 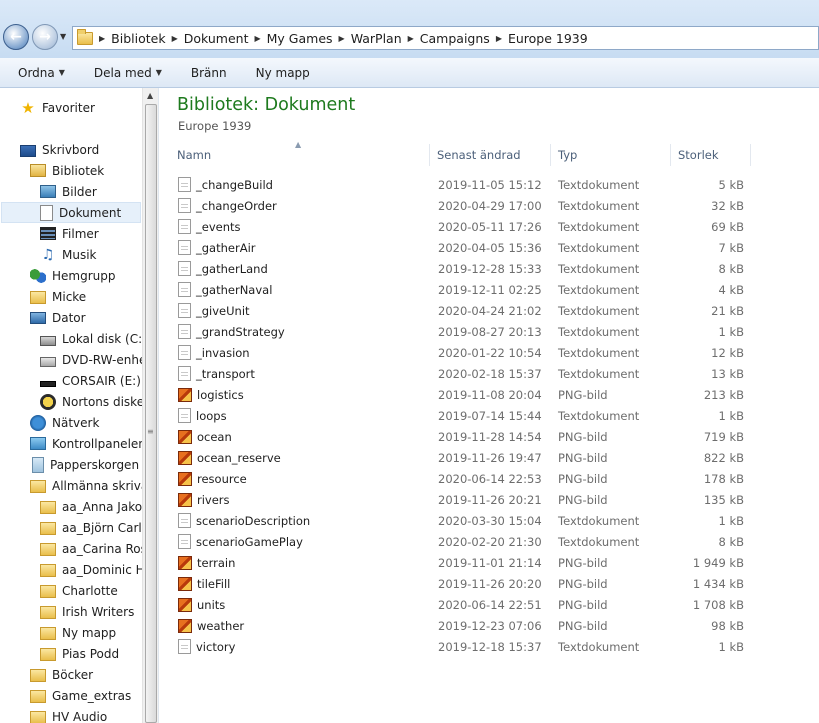 What do you see at coordinates (490, 541) in the screenshot?
I see `file-date: 2020-02-20 21:30` at bounding box center [490, 541].